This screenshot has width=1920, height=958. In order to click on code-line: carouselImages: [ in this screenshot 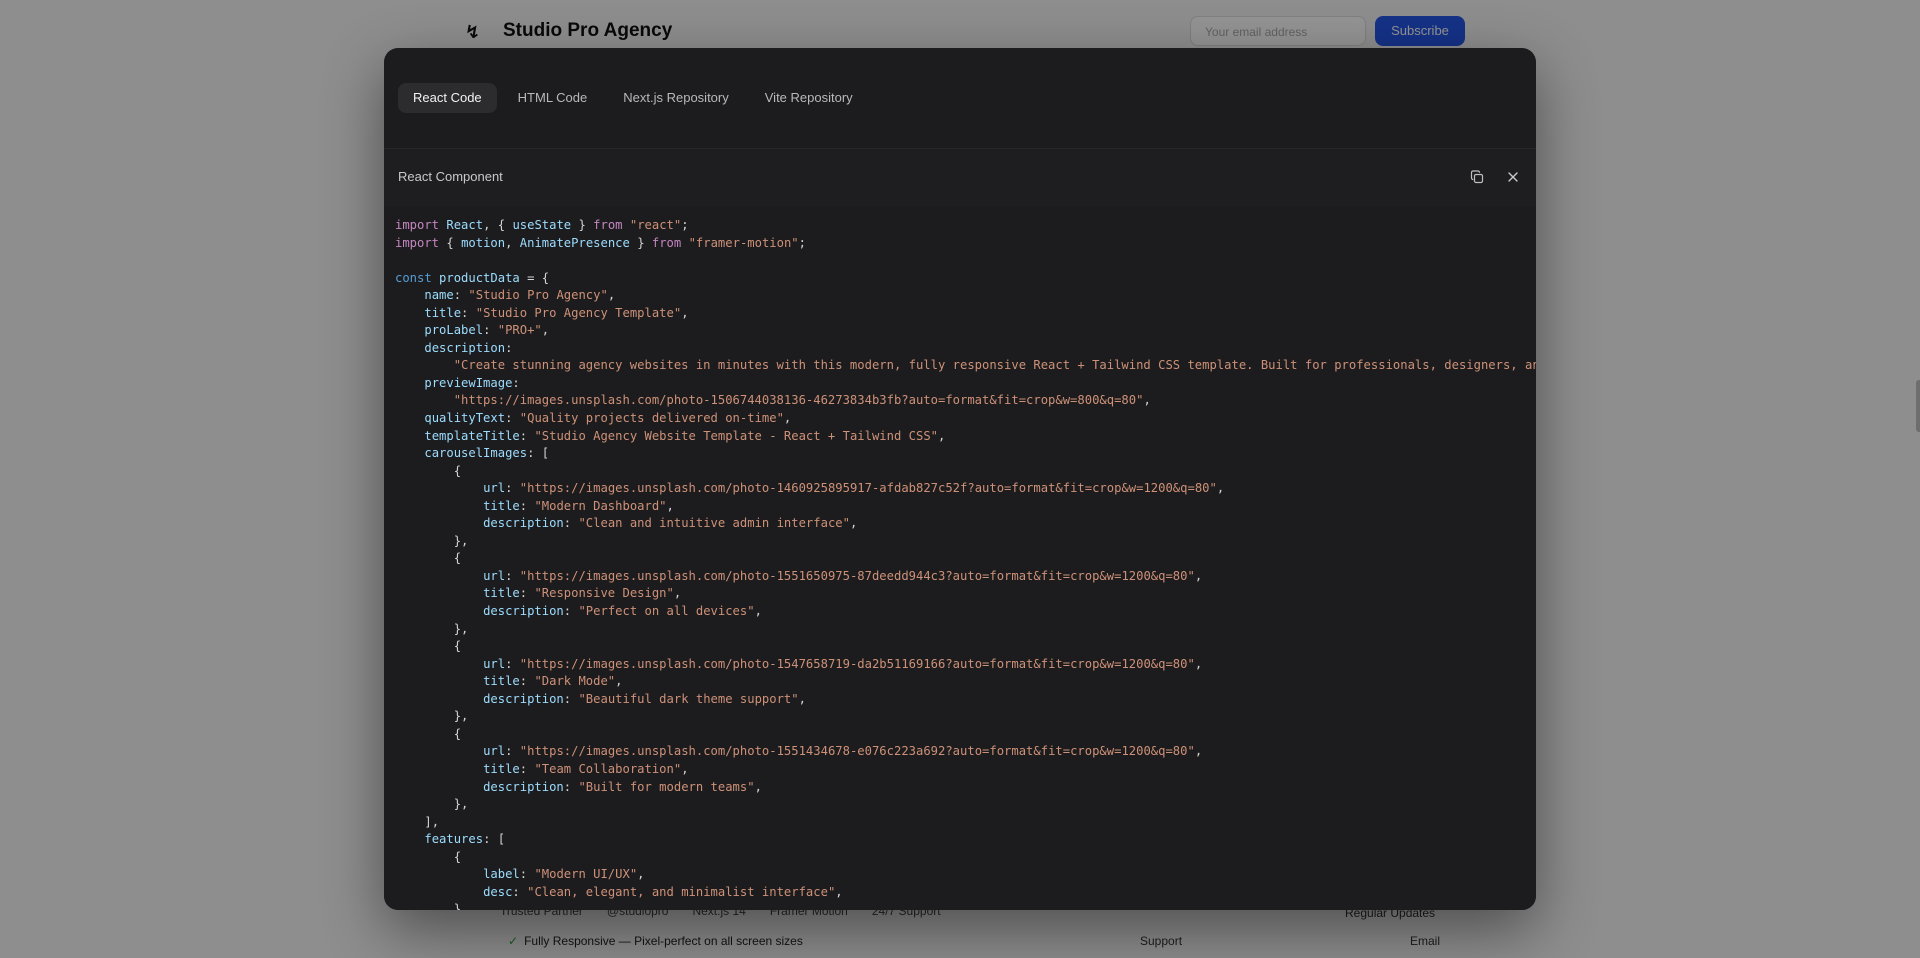, I will do `click(487, 453)`.